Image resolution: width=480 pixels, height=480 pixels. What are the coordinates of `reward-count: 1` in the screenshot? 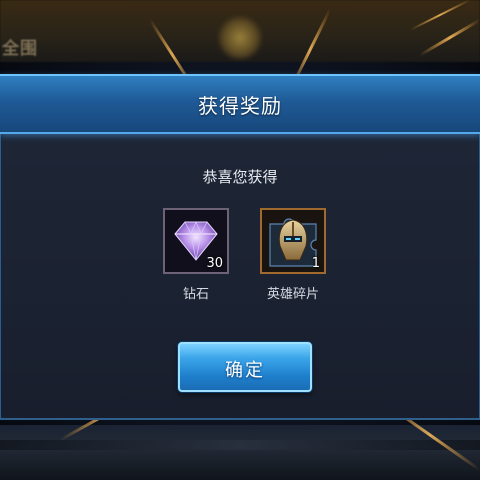 It's located at (315, 263).